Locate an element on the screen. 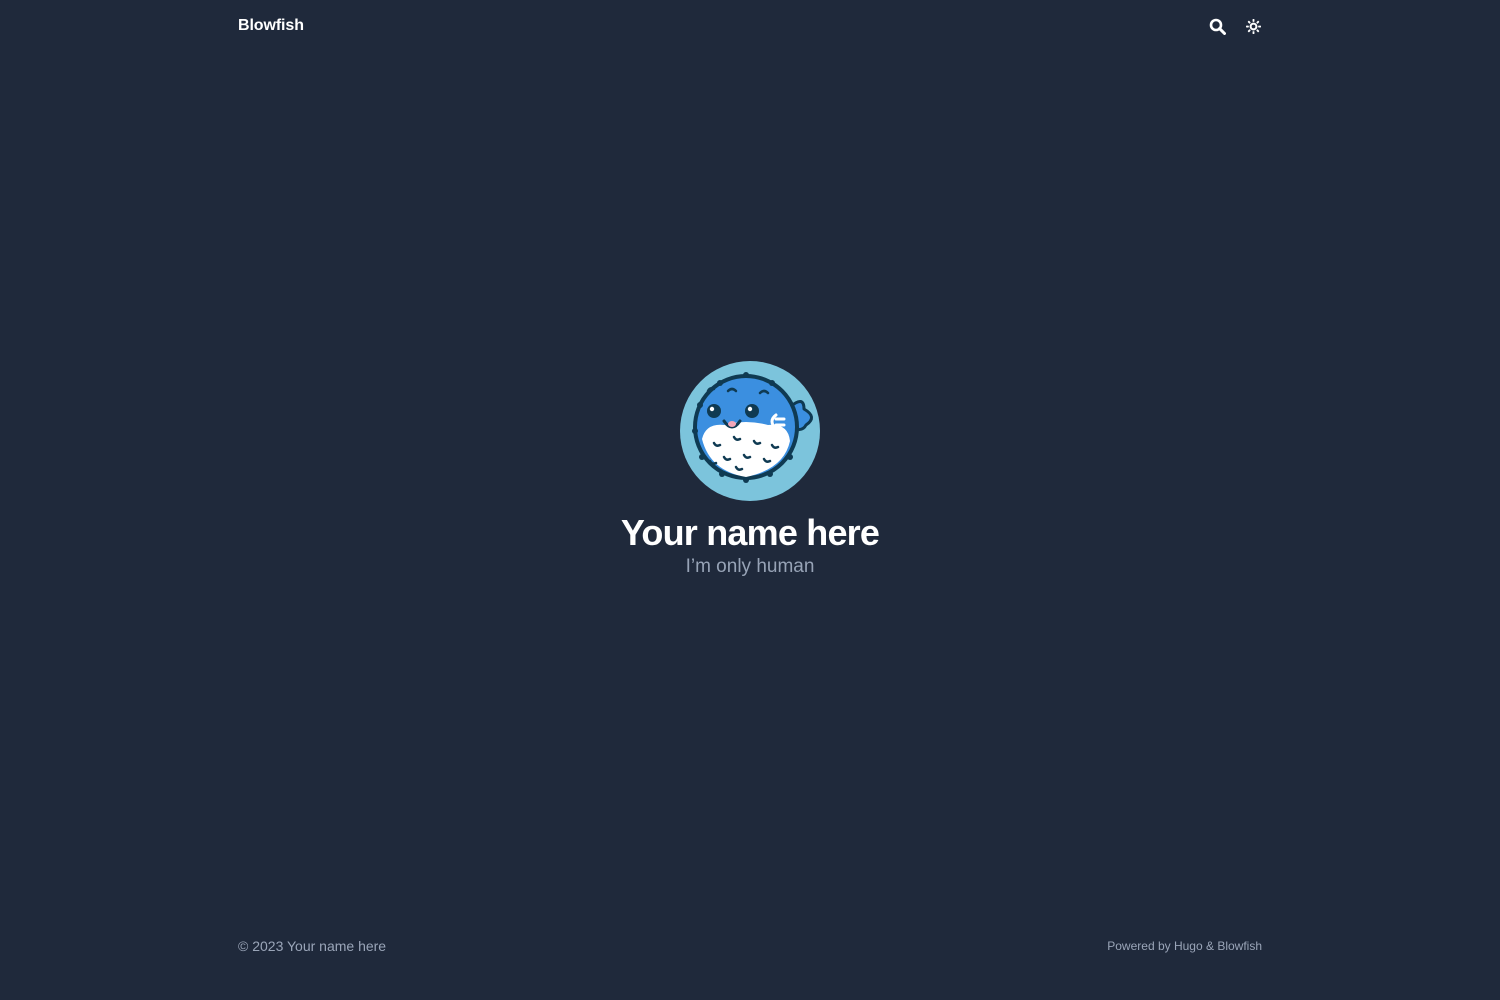 This screenshot has height=1000, width=1500. blowfish-link: Blowfish is located at coordinates (1239, 946).